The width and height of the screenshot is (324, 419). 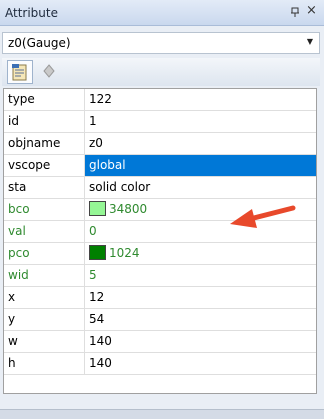 What do you see at coordinates (200, 209) in the screenshot?
I see `property-value: 34800` at bounding box center [200, 209].